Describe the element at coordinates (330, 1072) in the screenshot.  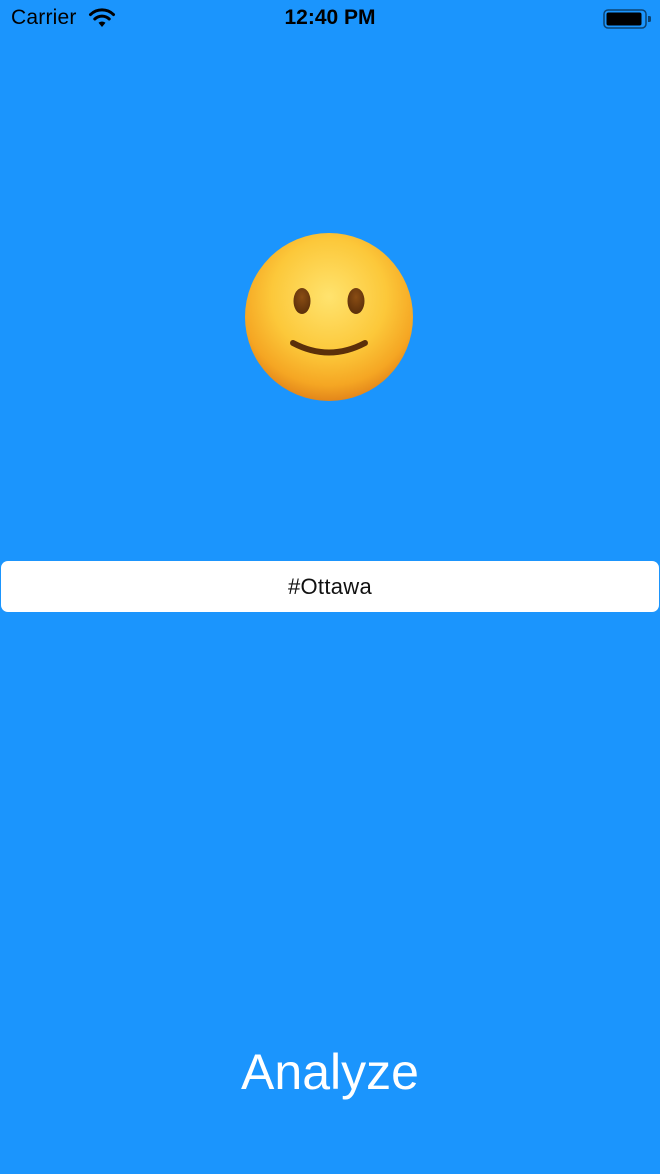
I see `analyze-button: Analyze` at that location.